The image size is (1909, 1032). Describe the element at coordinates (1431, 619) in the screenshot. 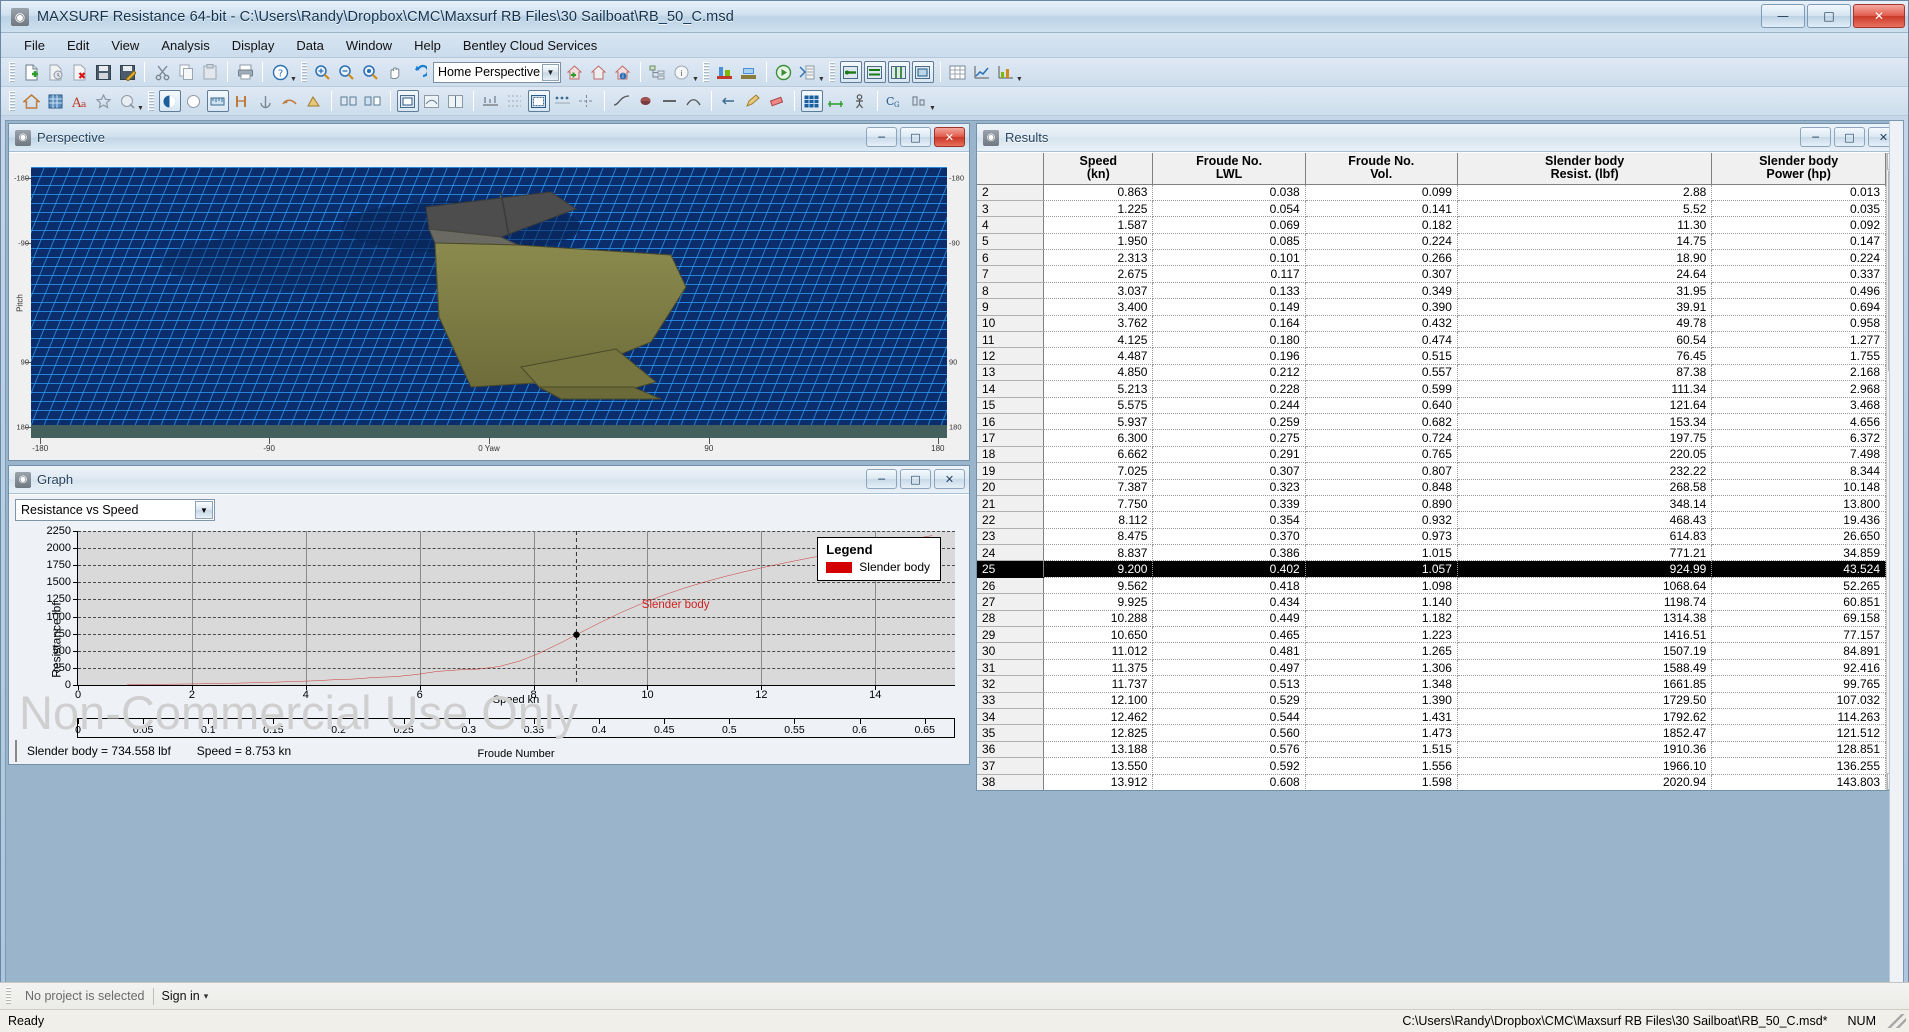

I see `table-row: 28 10.288 0.449 1.182 1314.38 69.158` at that location.